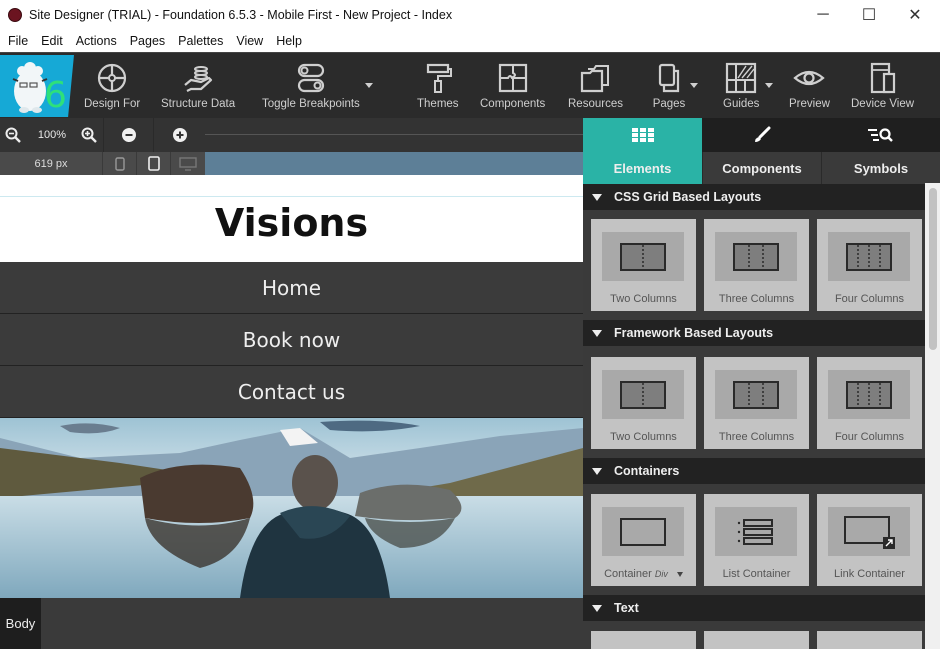 This screenshot has width=940, height=649. What do you see at coordinates (669, 85) in the screenshot?
I see `pages-button: Pages` at bounding box center [669, 85].